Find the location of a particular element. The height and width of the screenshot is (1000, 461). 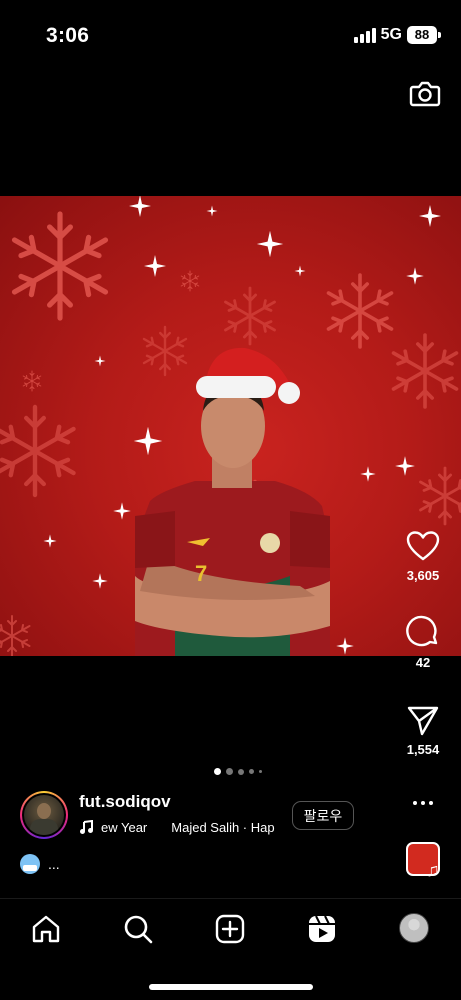

nav-search is located at coordinates (138, 929).